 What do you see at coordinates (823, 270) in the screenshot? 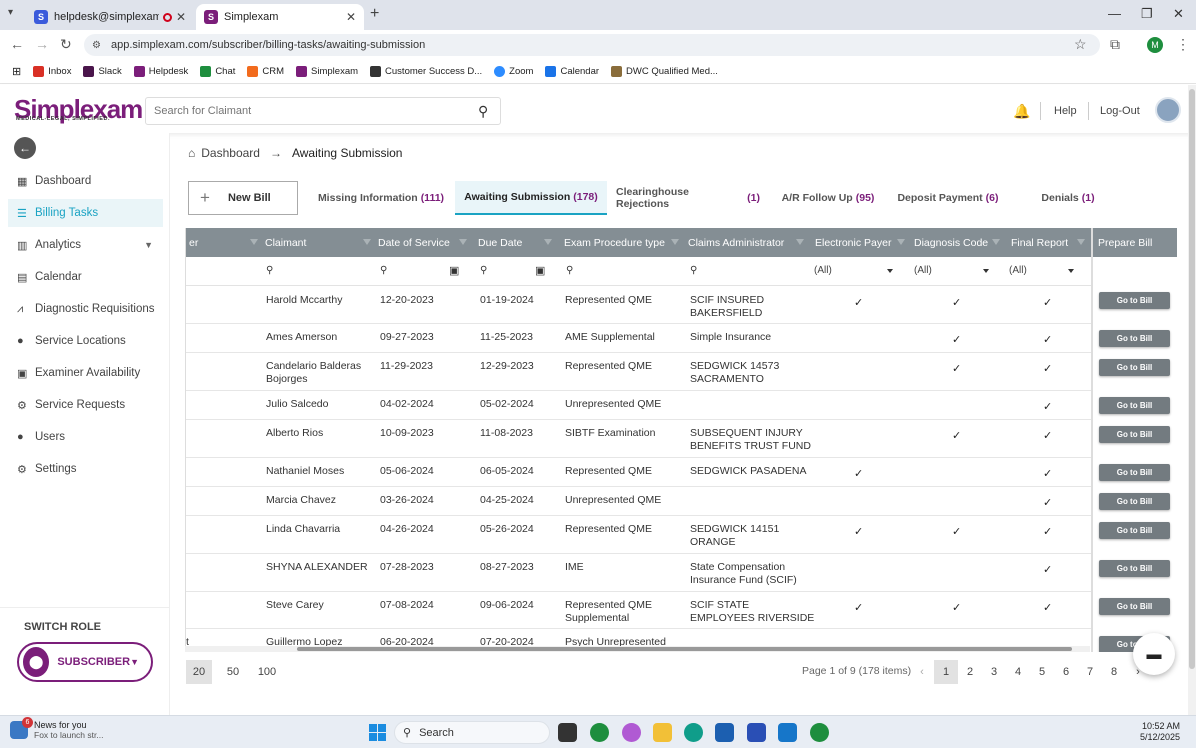
I see `electronic-payer-filter: (All)` at bounding box center [823, 270].